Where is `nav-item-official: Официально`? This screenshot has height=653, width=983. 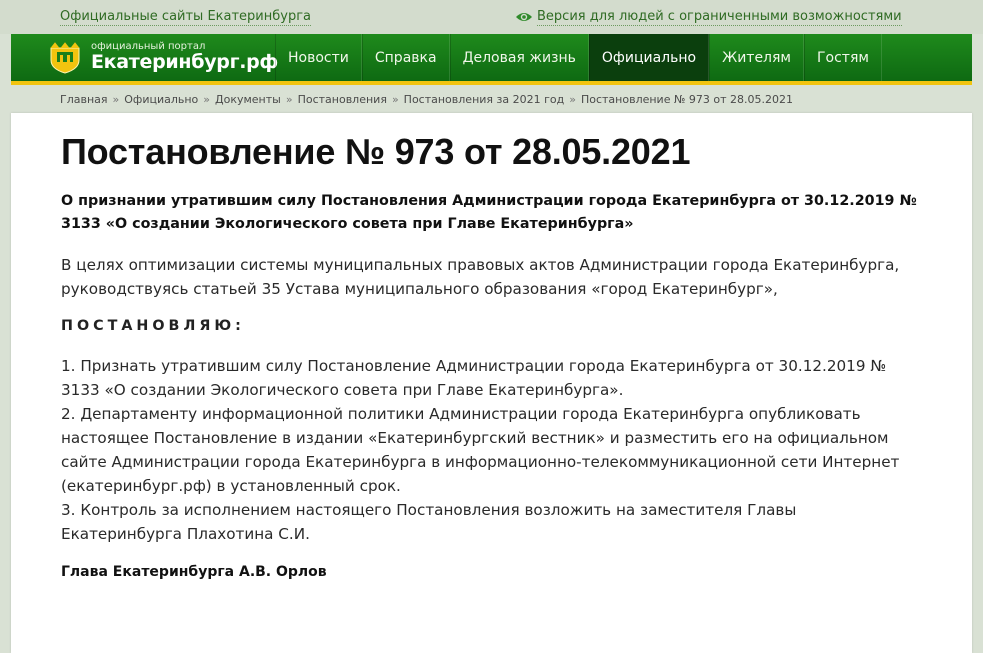 nav-item-official: Официально is located at coordinates (649, 57).